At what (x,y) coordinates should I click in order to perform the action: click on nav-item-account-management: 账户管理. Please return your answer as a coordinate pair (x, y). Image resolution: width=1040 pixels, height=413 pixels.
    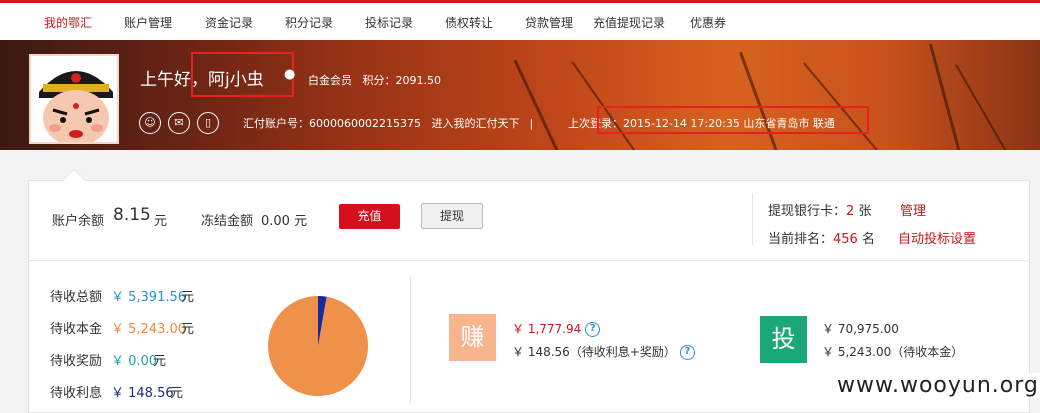
    Looking at the image, I should click on (148, 22).